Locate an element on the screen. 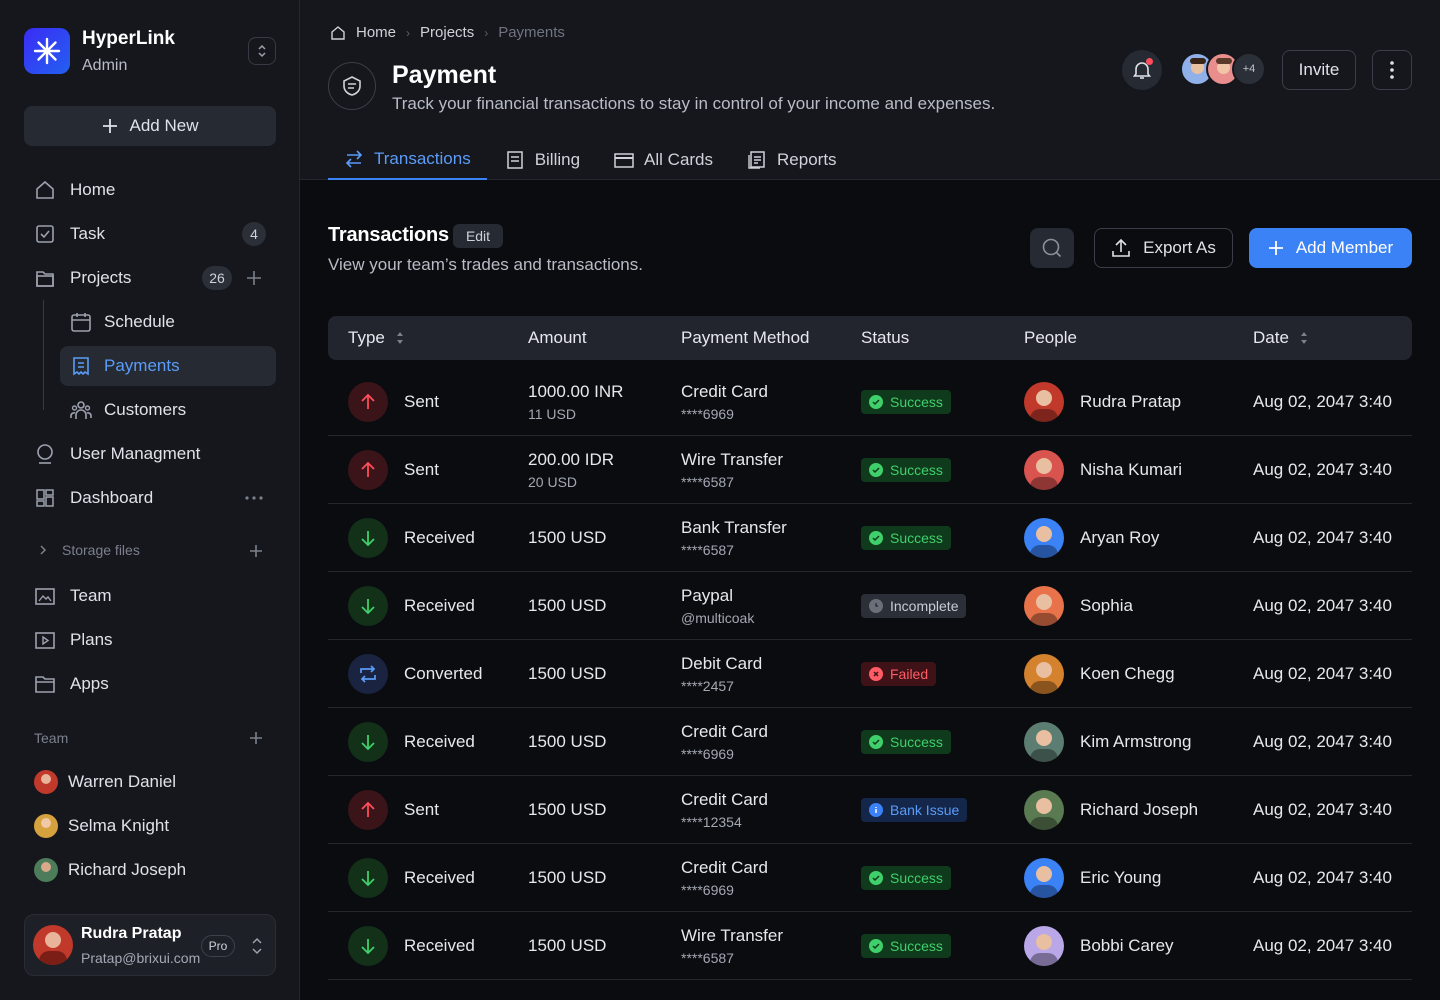 Image resolution: width=1440 pixels, height=1000 pixels. export-button: Export As is located at coordinates (1163, 248).